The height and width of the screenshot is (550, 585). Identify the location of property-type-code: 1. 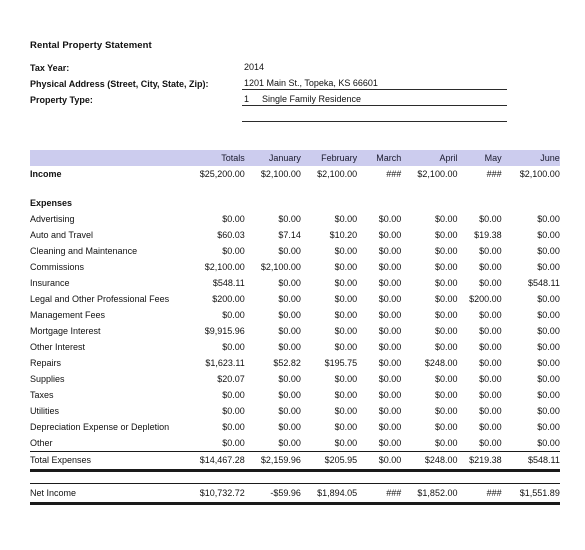
(247, 99).